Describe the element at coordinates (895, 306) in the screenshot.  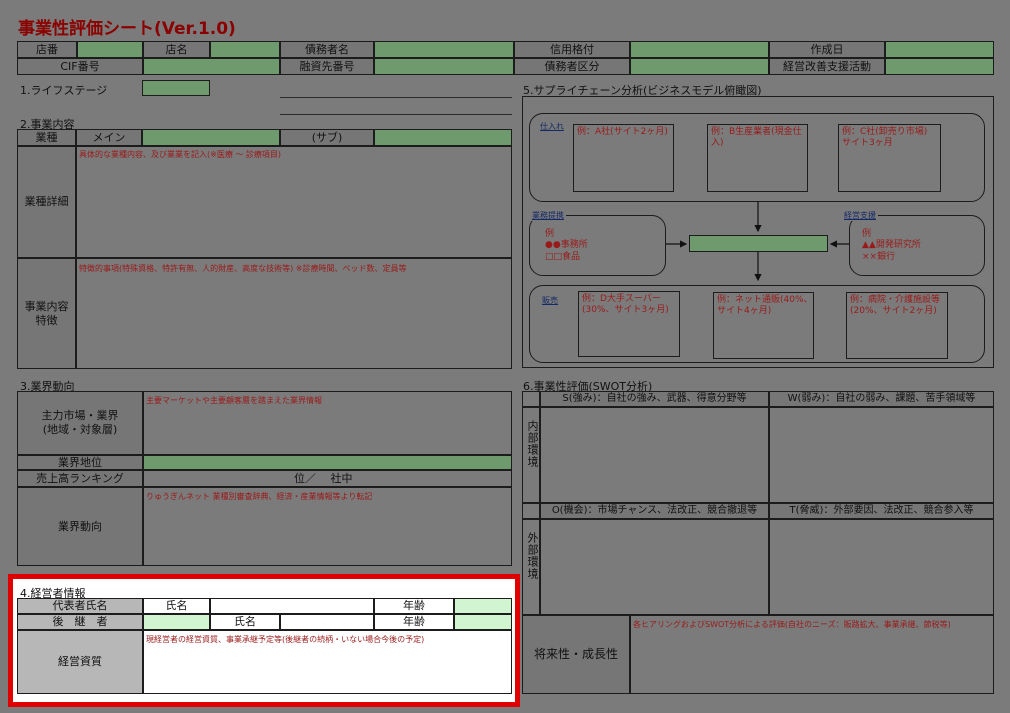
I see `sales-box-hospital-text: 例：病院・介護施設等 (20%、サイト2ヶ月)` at that location.